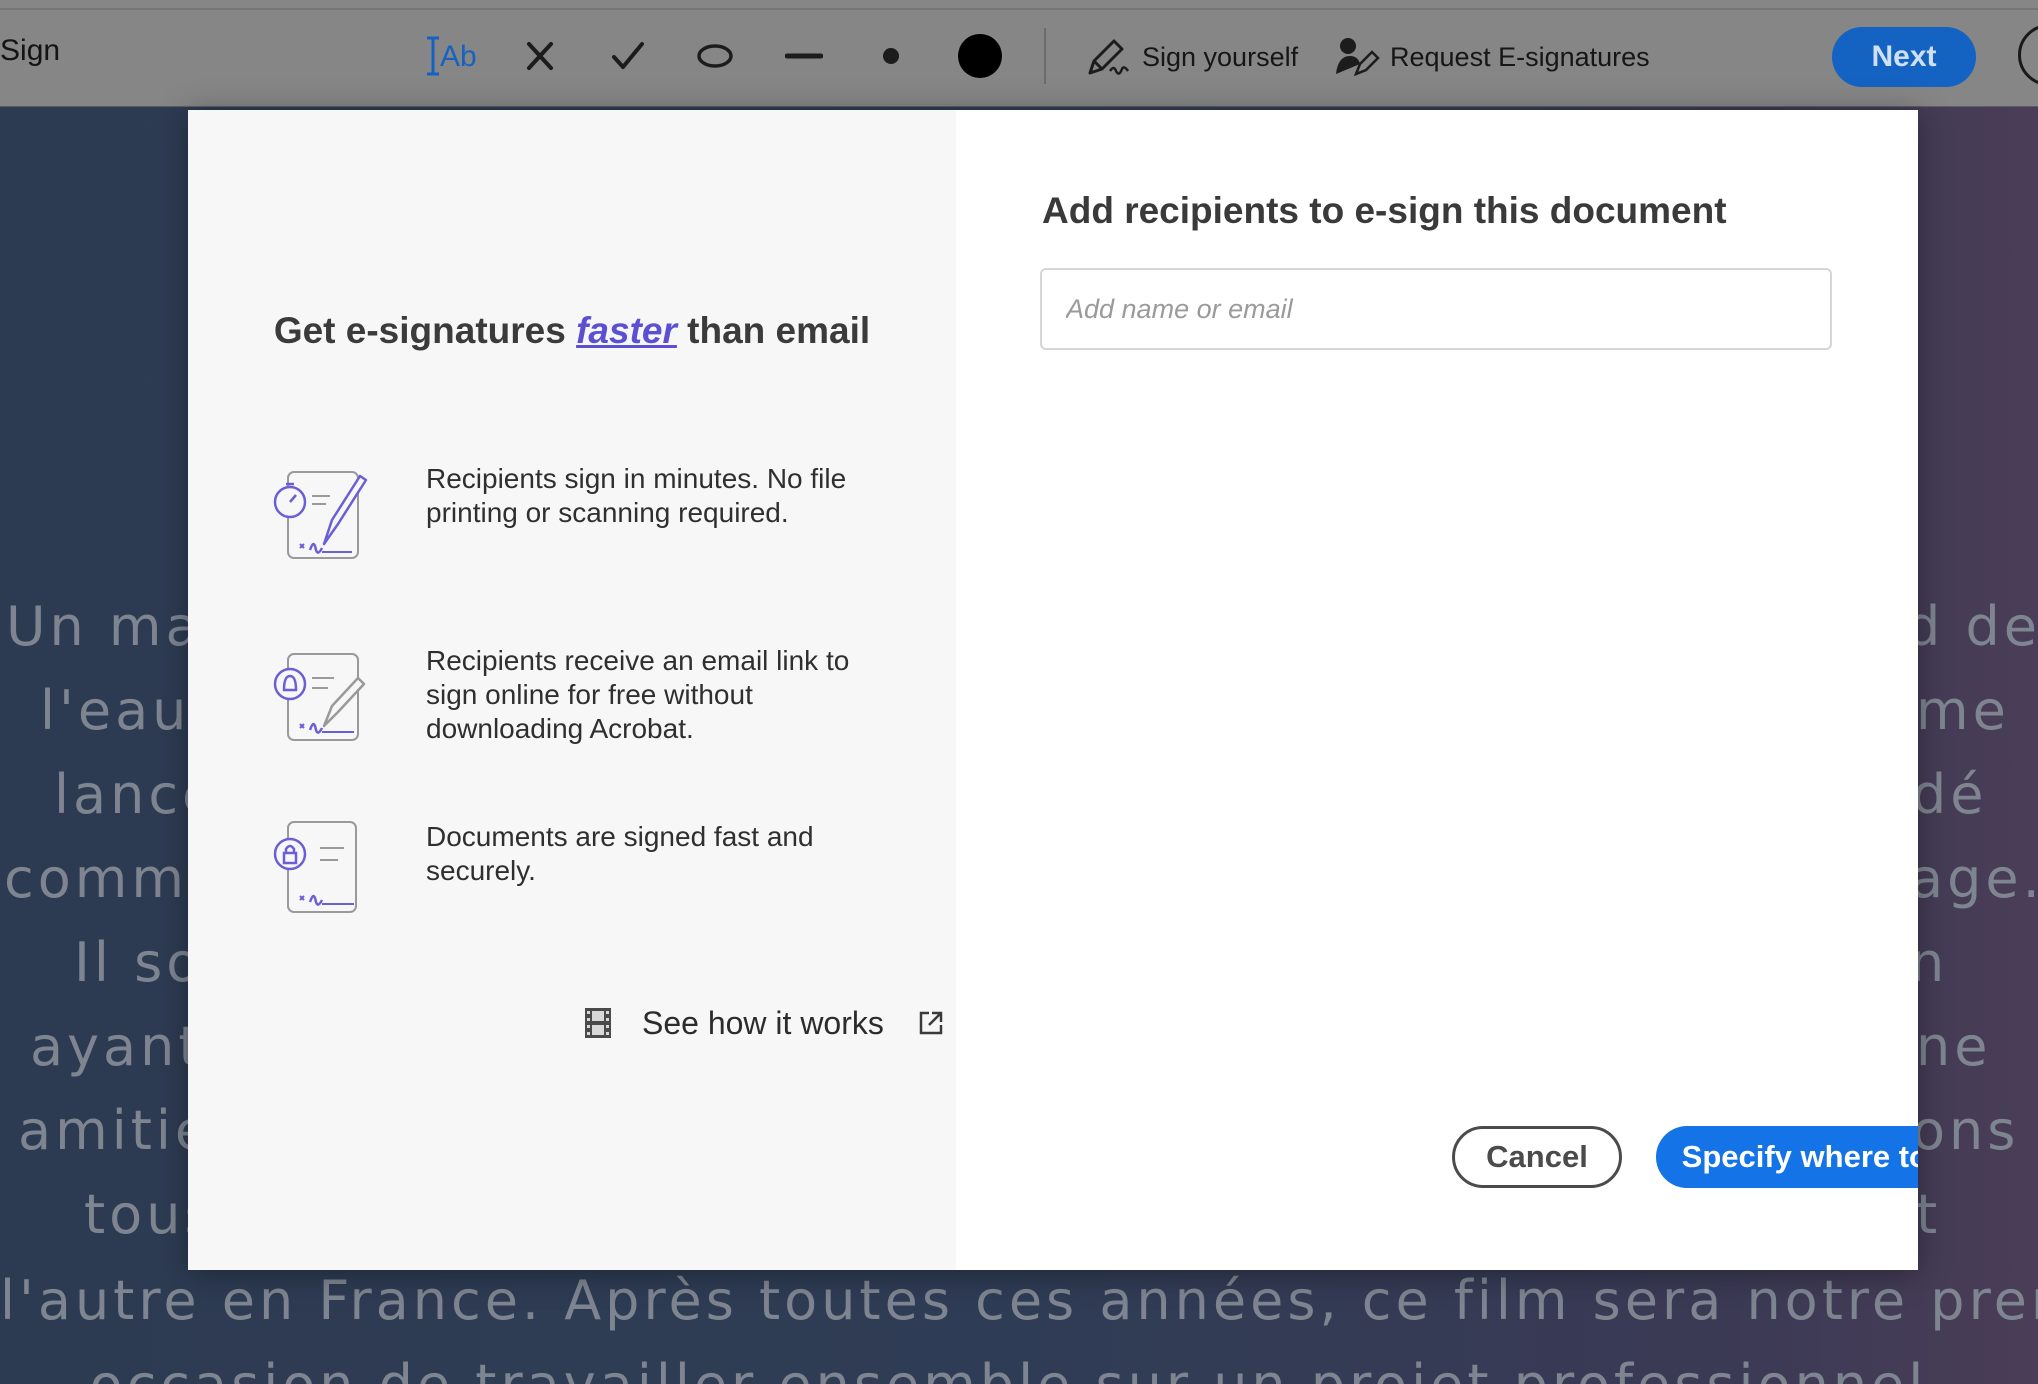 The image size is (2038, 1384). Describe the element at coordinates (779, 330) in the screenshot. I see `promo-title-end: than email` at that location.